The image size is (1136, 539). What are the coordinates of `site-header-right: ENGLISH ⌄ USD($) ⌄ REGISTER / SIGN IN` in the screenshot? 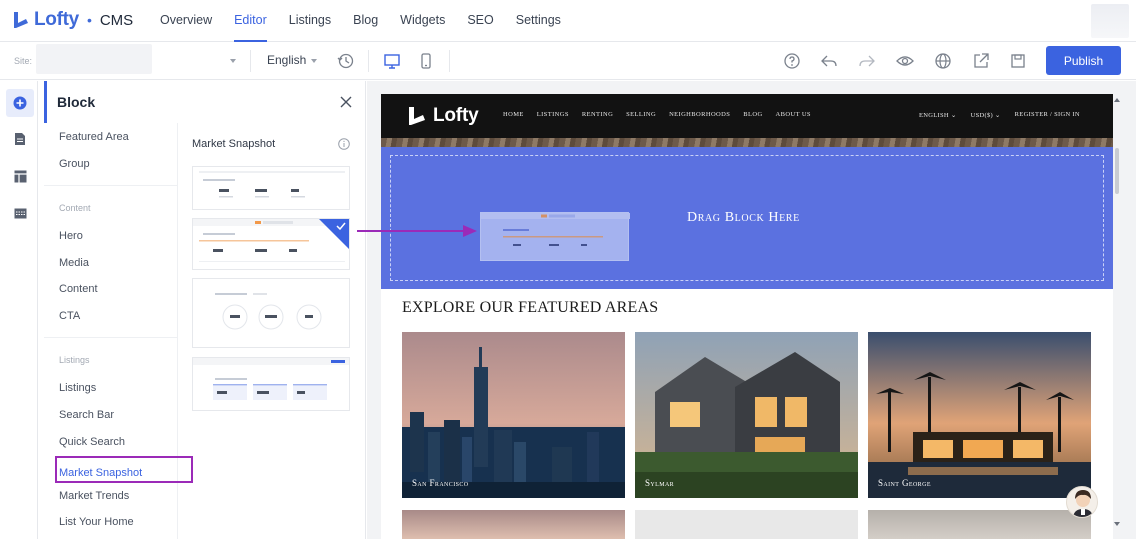 It's located at (1006, 115).